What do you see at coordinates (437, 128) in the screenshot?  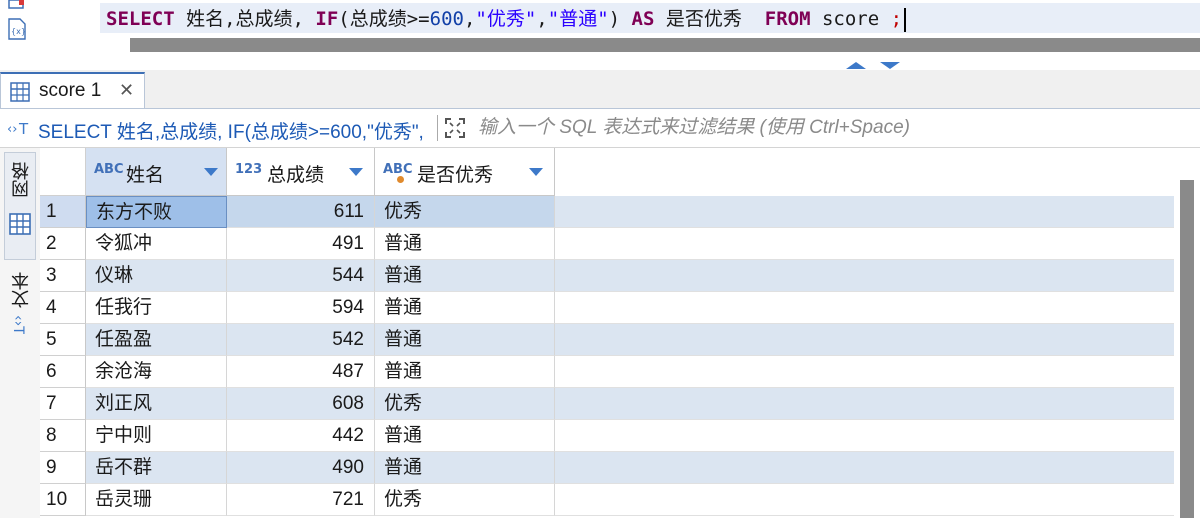 I see `divider` at bounding box center [437, 128].